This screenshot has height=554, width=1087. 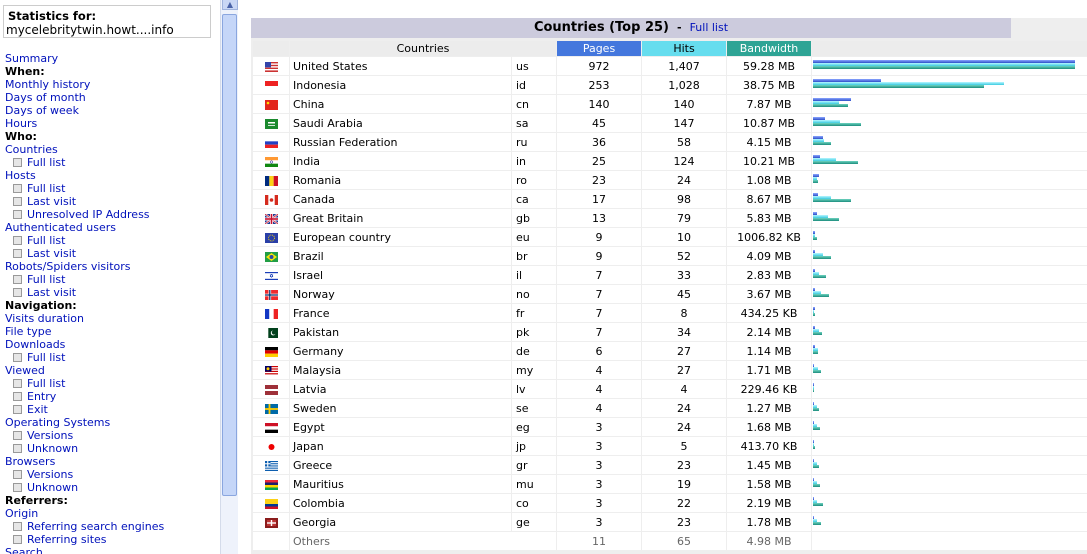 What do you see at coordinates (111, 513) in the screenshot?
I see `menu-link: Origin` at bounding box center [111, 513].